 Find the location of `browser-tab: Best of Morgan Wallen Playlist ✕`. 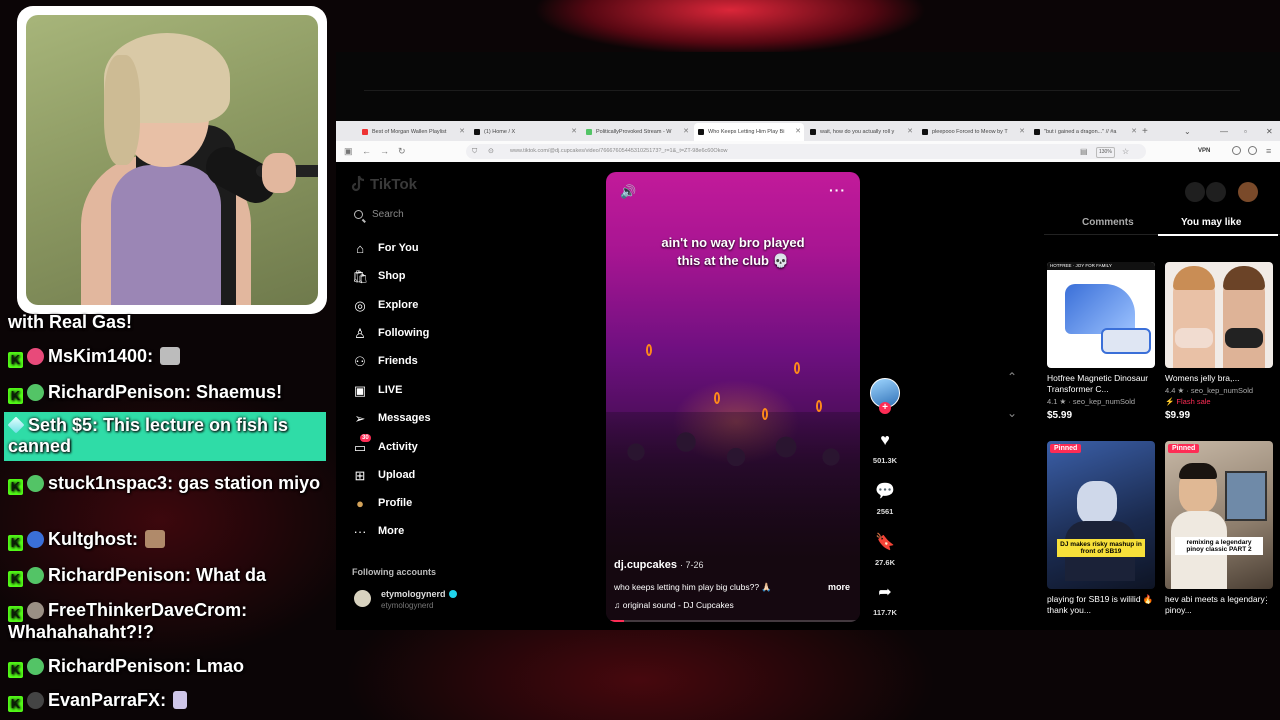

browser-tab: Best of Morgan Wallen Playlist ✕ is located at coordinates (413, 132).